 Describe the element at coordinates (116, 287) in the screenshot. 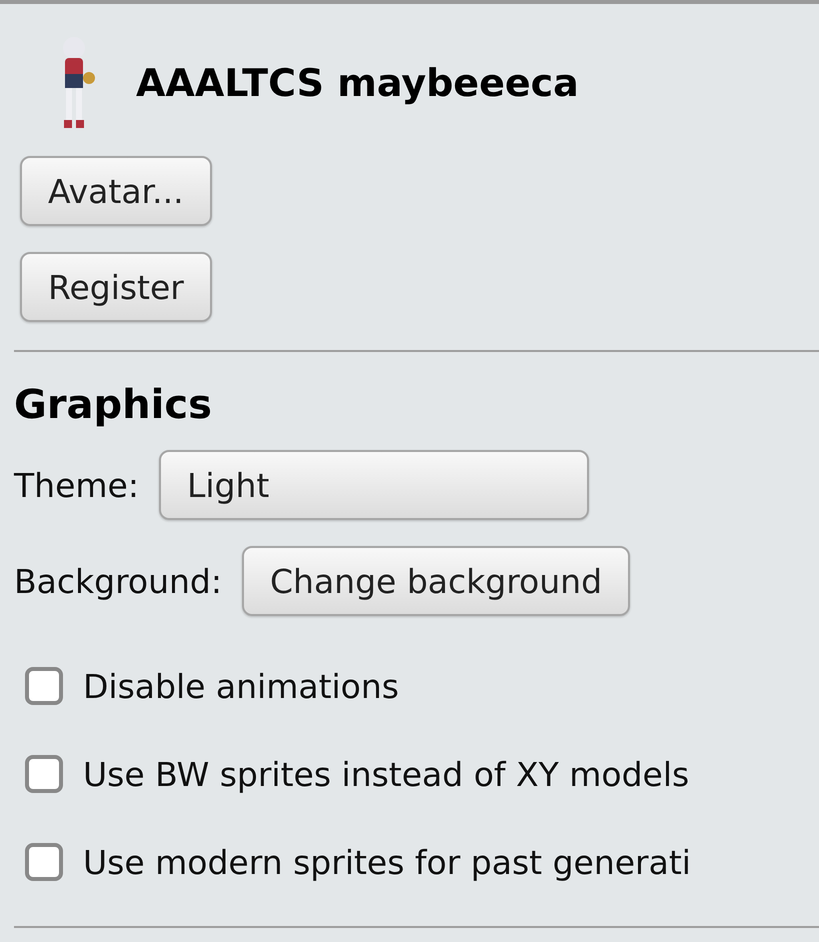

I see `register-button: Register` at that location.